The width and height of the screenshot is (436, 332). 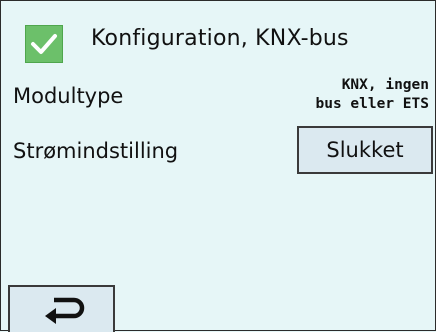 I want to click on modultype-value-line1: KNX, ingen, so click(x=385, y=85).